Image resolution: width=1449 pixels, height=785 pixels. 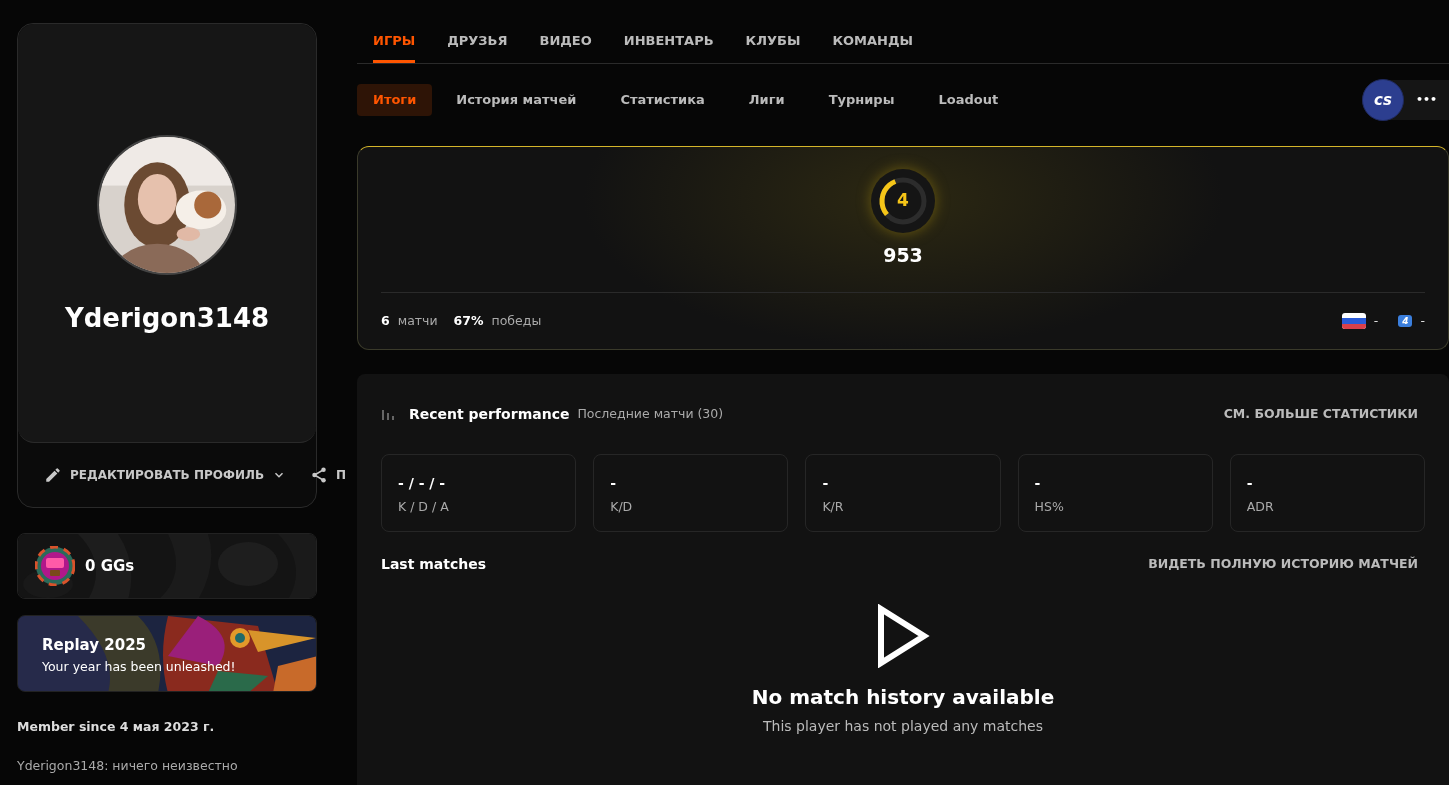 What do you see at coordinates (167, 318) in the screenshot?
I see `username: Yderigon3148` at bounding box center [167, 318].